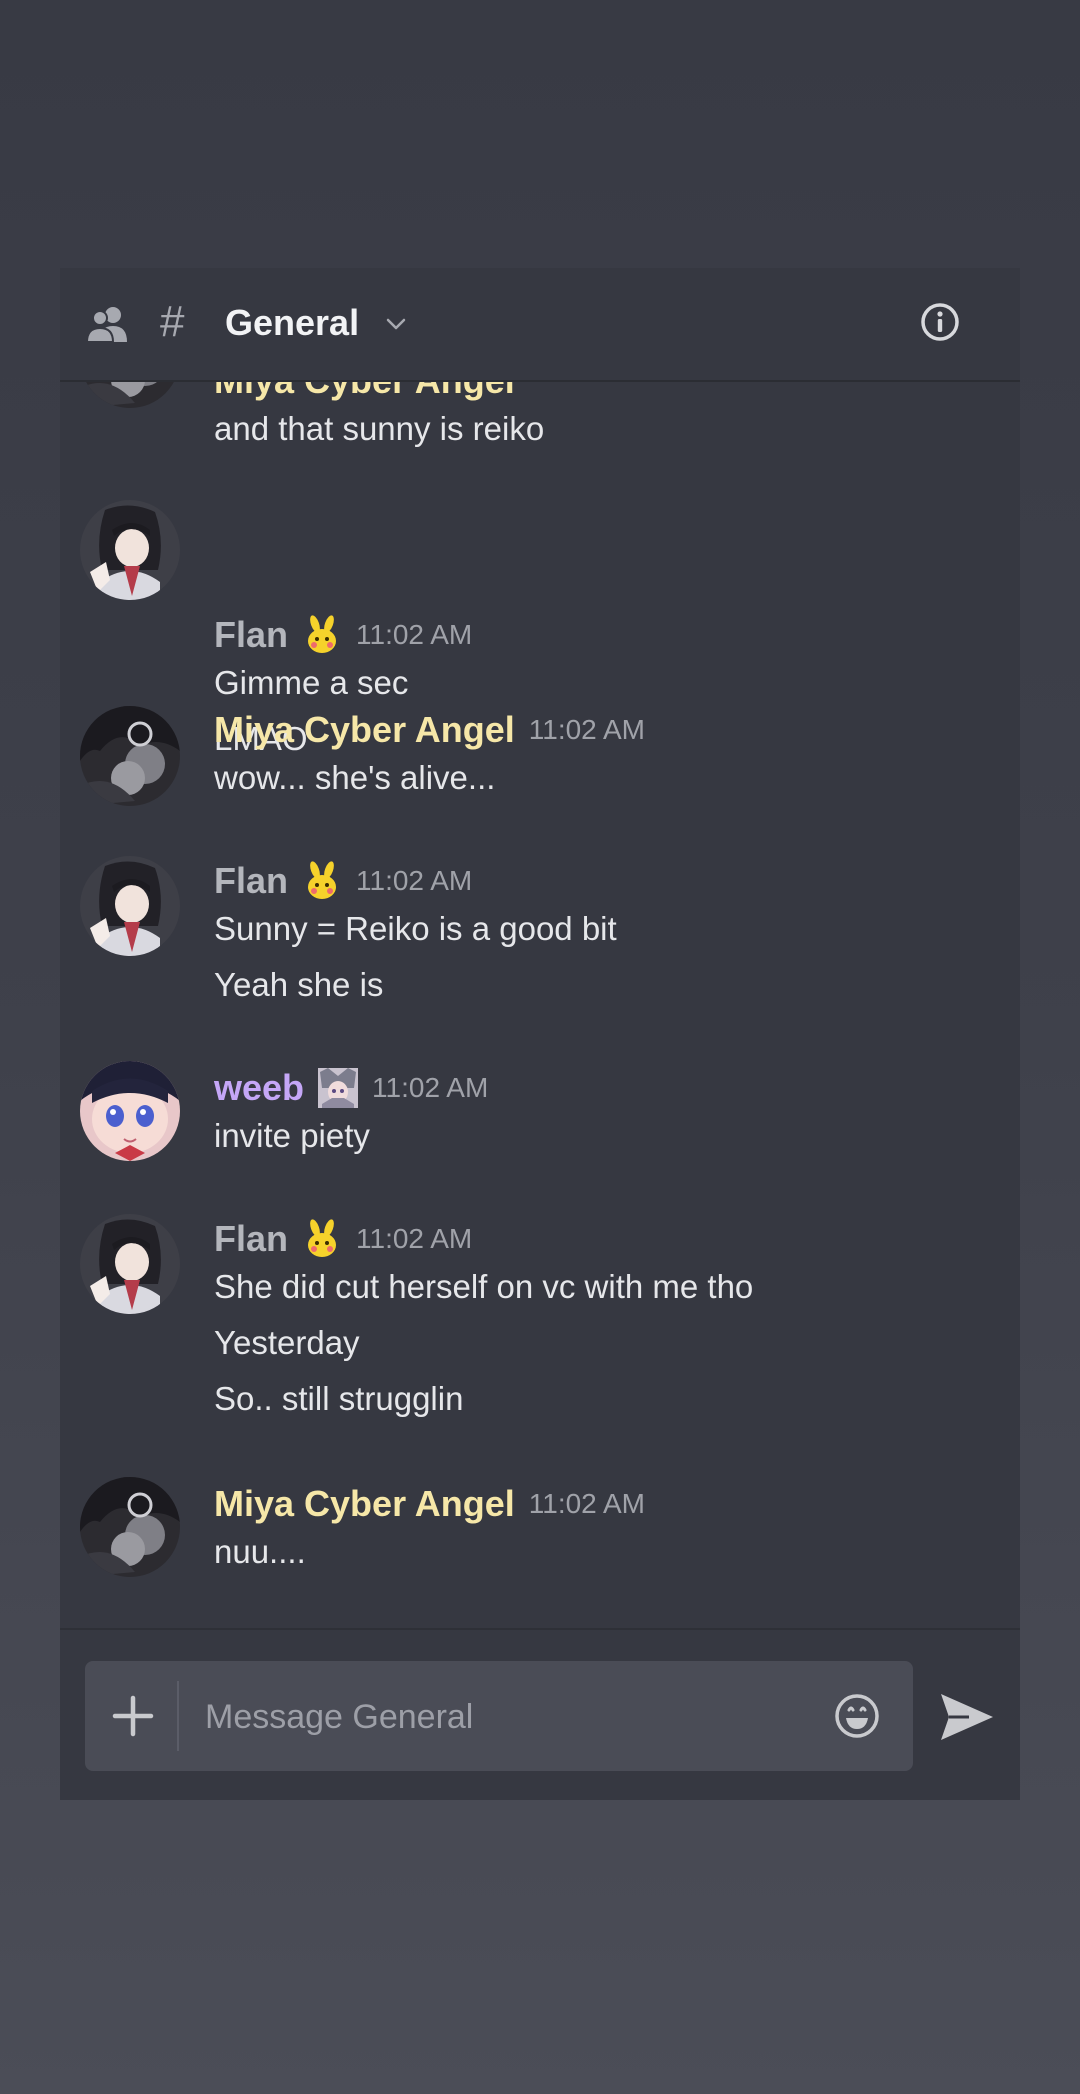 The height and width of the screenshot is (2094, 1080). I want to click on hash-icon: #, so click(172, 321).